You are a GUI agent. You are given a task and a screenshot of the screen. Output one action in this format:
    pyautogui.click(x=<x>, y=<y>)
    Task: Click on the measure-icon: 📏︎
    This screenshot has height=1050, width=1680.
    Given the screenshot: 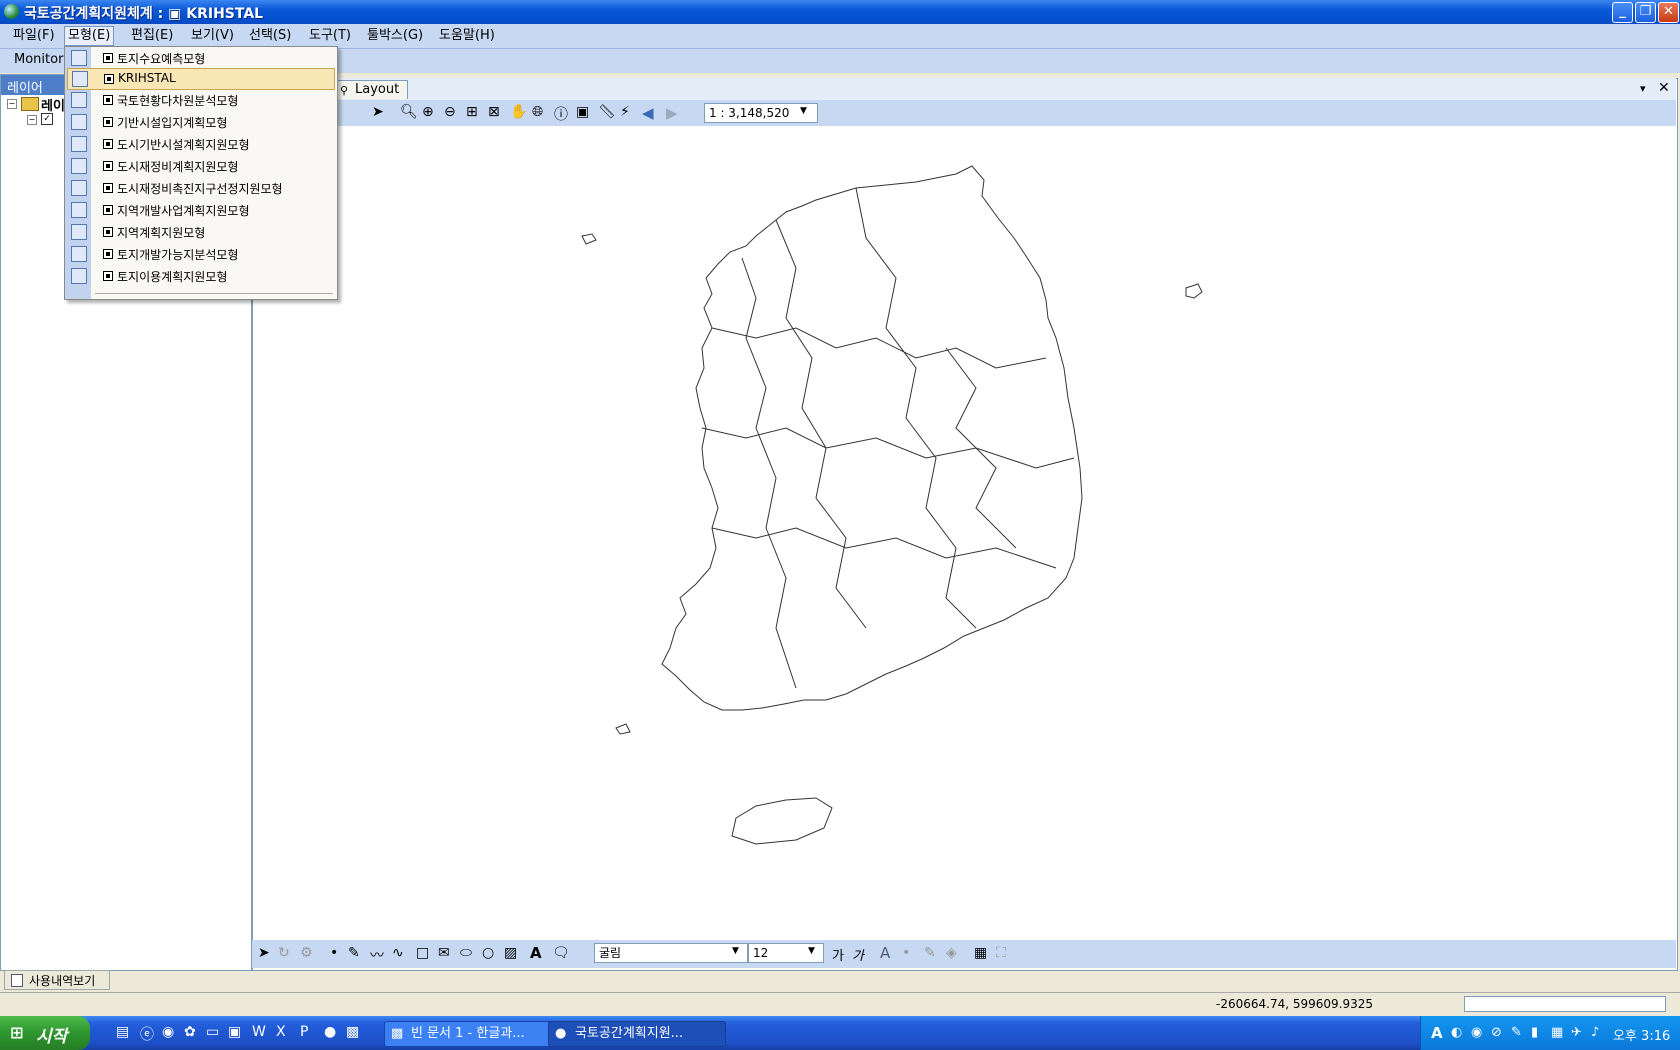 What is the action you would take?
    pyautogui.click(x=607, y=112)
    